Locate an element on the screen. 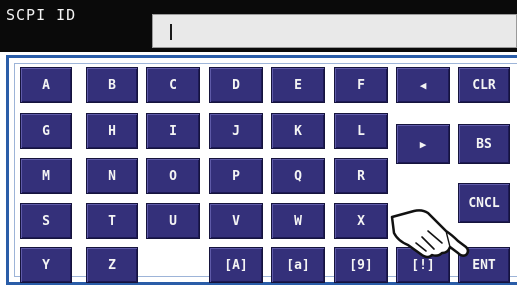  arrow-left-icon: ◀ is located at coordinates (423, 85).